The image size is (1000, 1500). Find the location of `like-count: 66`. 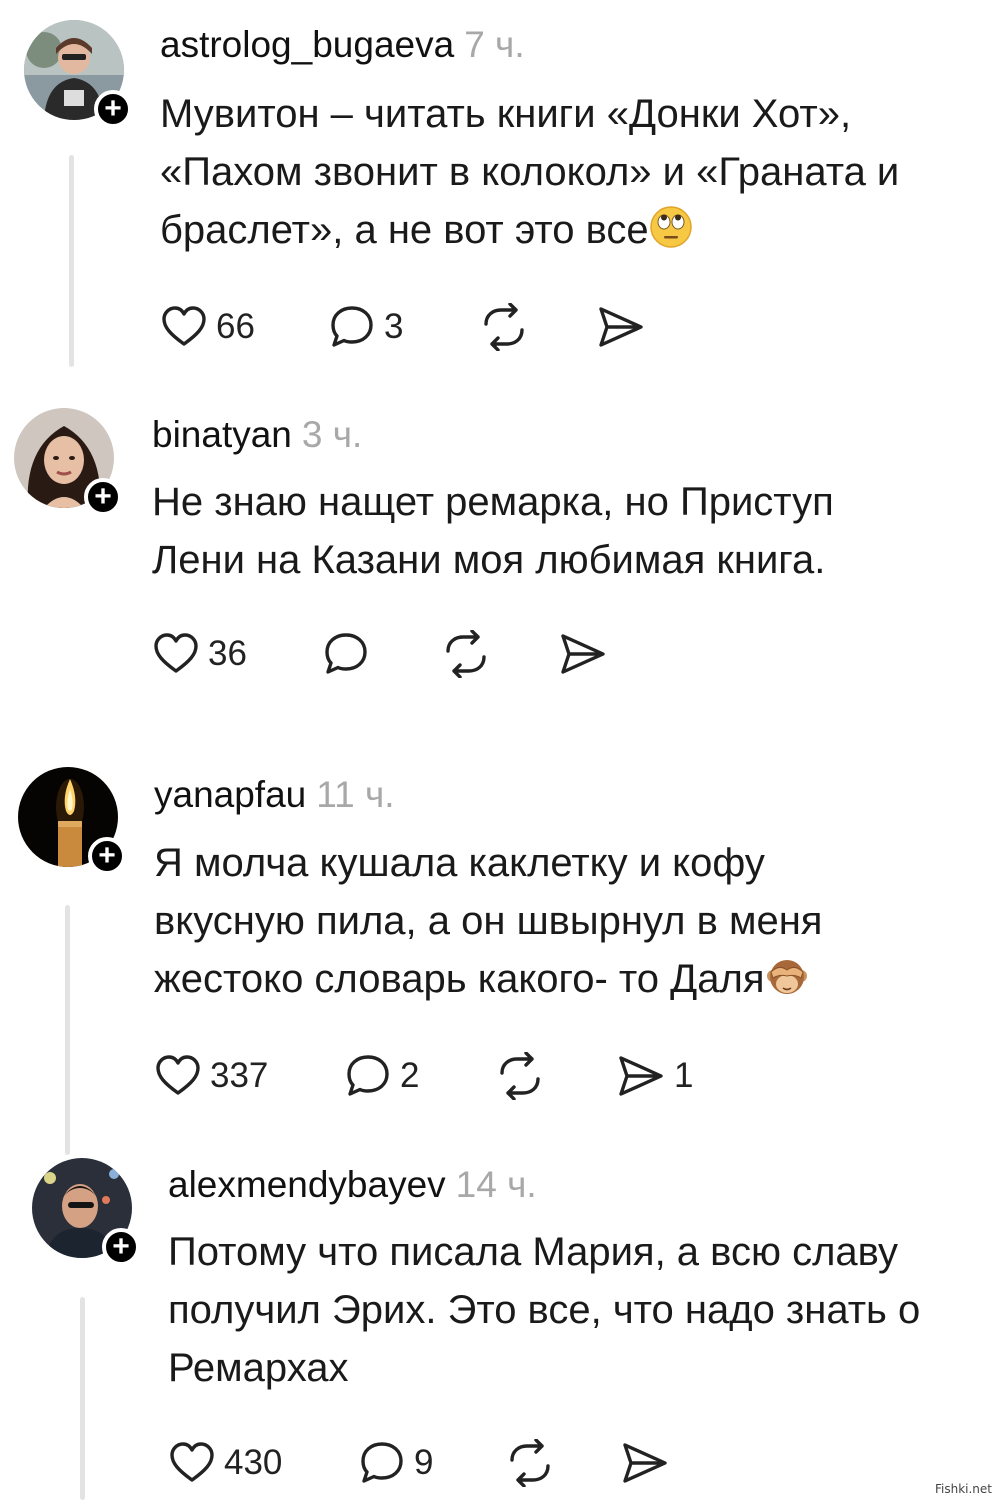

like-count: 66 is located at coordinates (235, 326).